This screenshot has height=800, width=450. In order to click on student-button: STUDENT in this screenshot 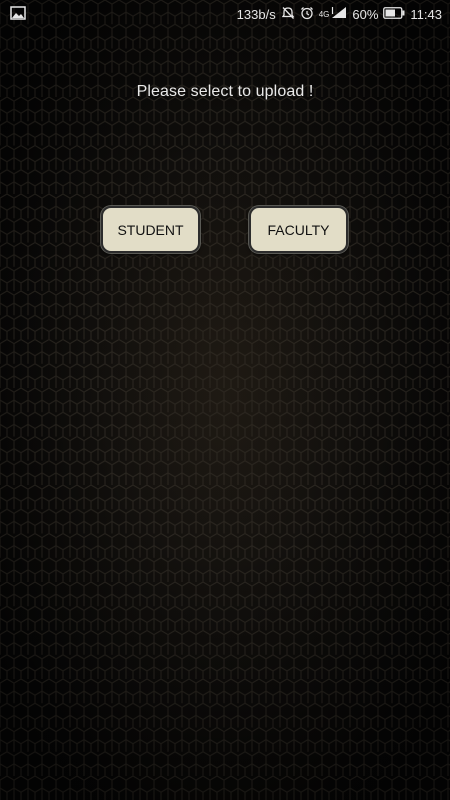, I will do `click(150, 229)`.